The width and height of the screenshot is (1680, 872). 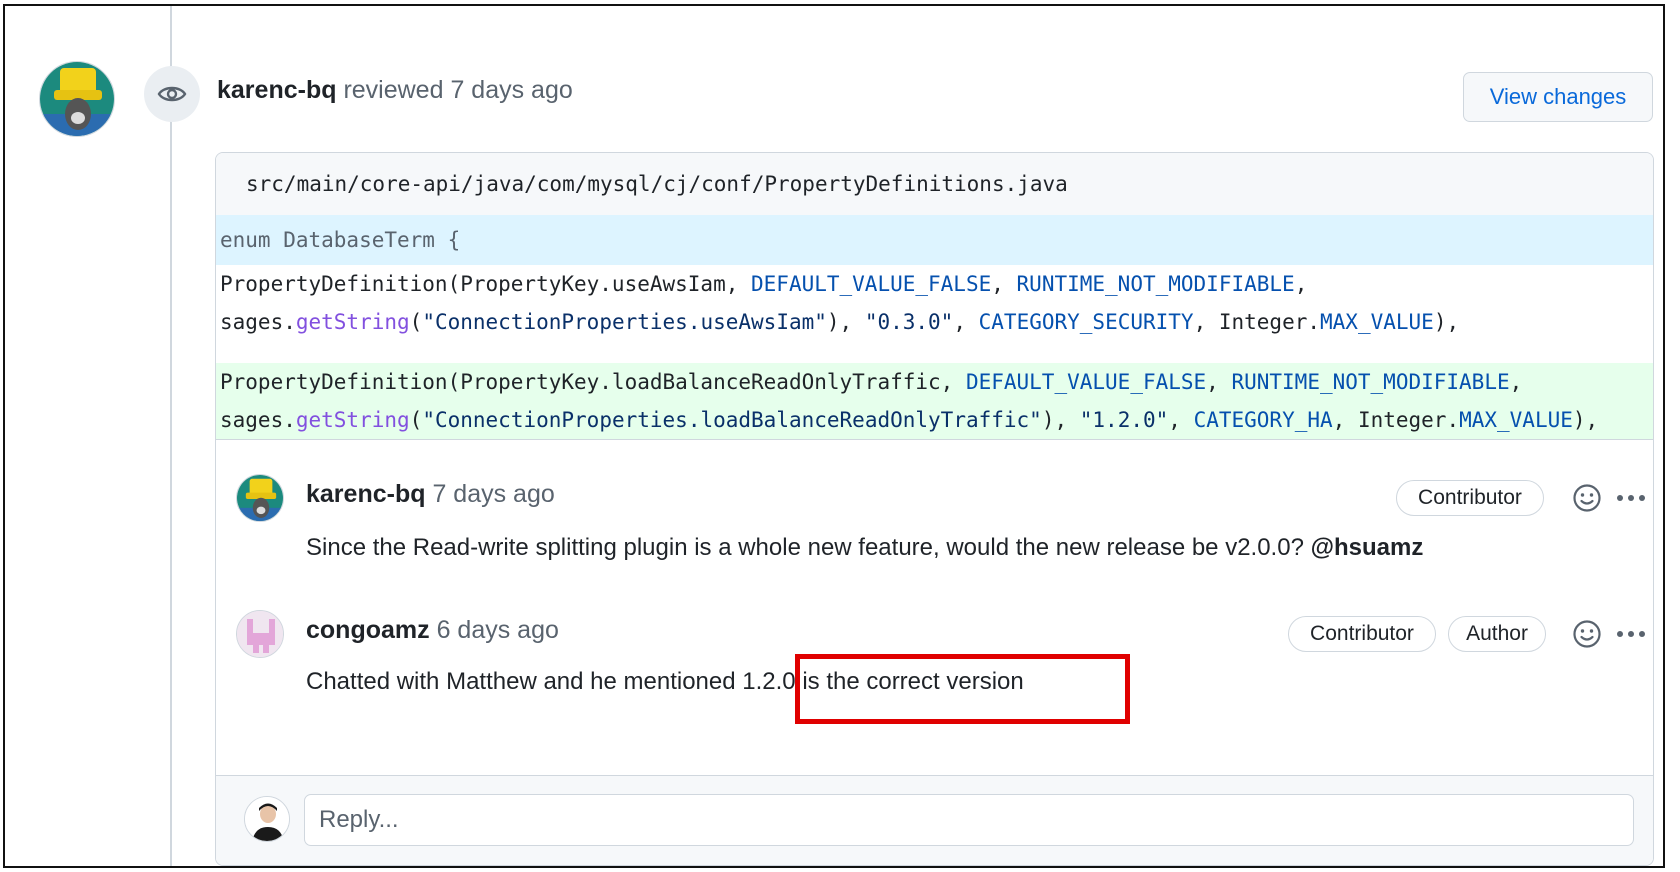 I want to click on view-changes-button: View changes, so click(x=1558, y=97).